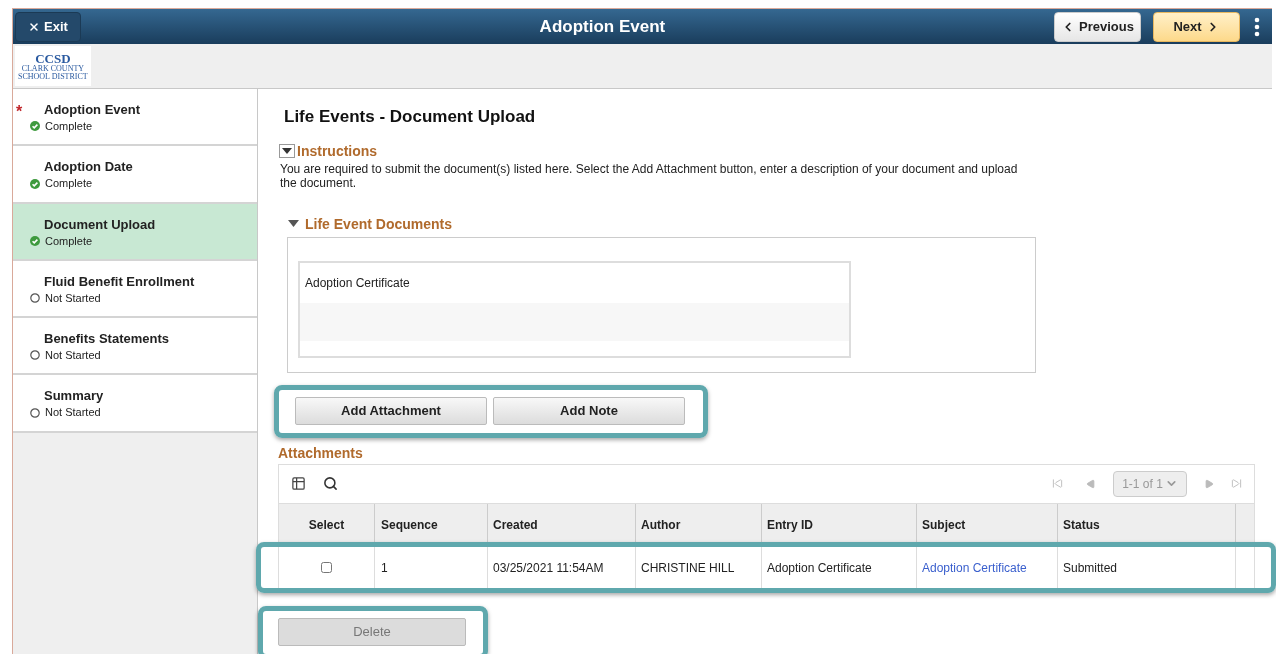 This screenshot has width=1276, height=654. What do you see at coordinates (327, 525) in the screenshot?
I see `column-header: Select` at bounding box center [327, 525].